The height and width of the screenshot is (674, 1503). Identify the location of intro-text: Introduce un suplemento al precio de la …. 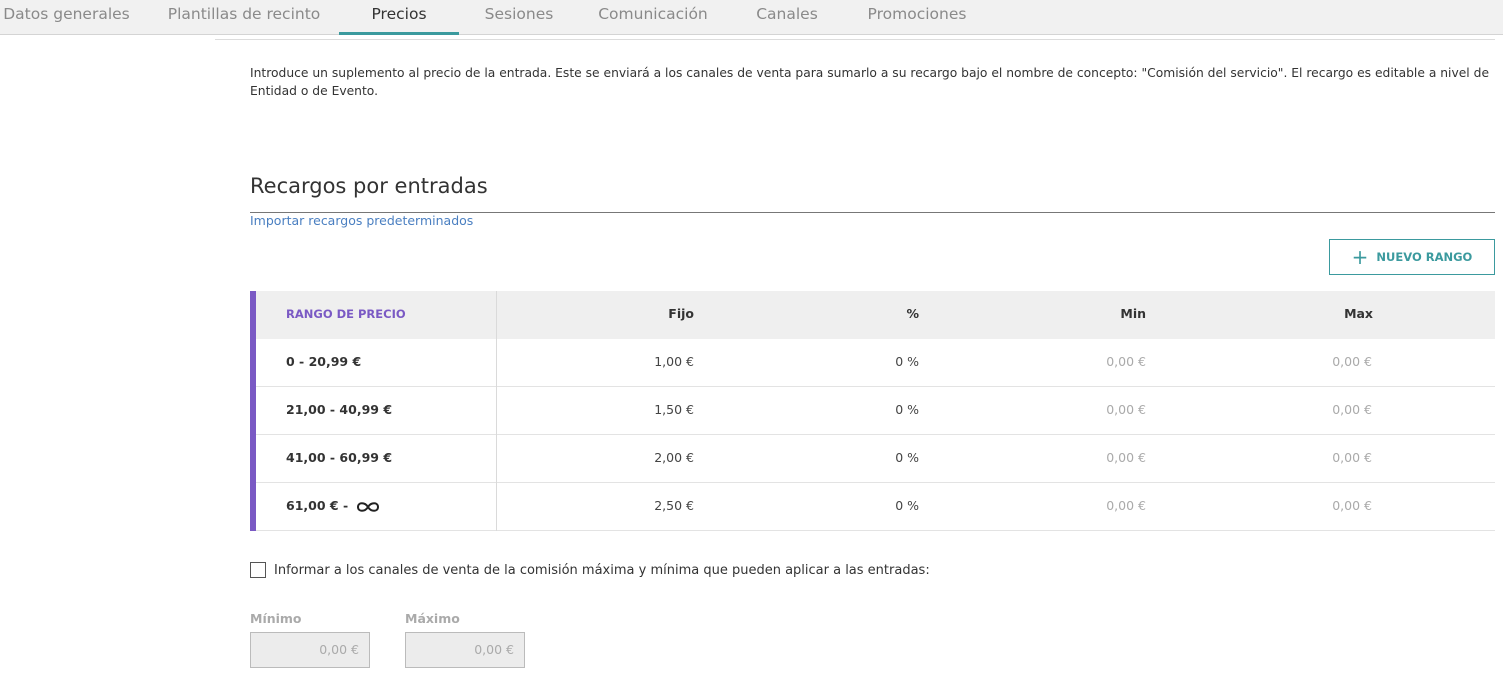
(870, 82).